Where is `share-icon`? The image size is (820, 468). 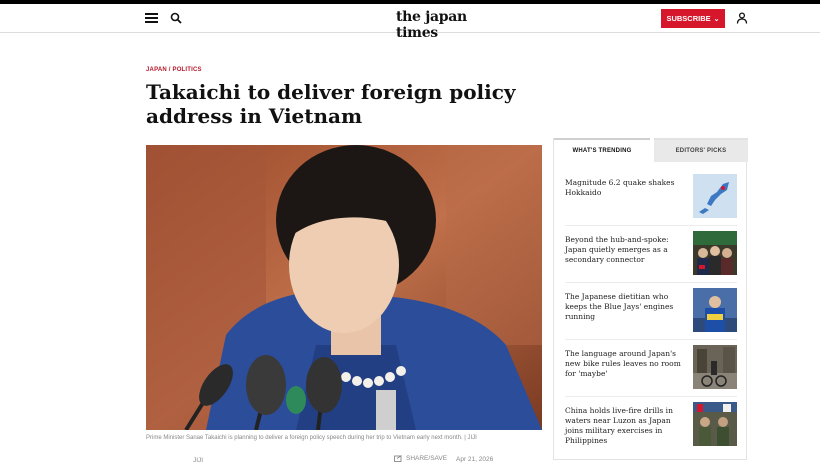 share-icon is located at coordinates (398, 458).